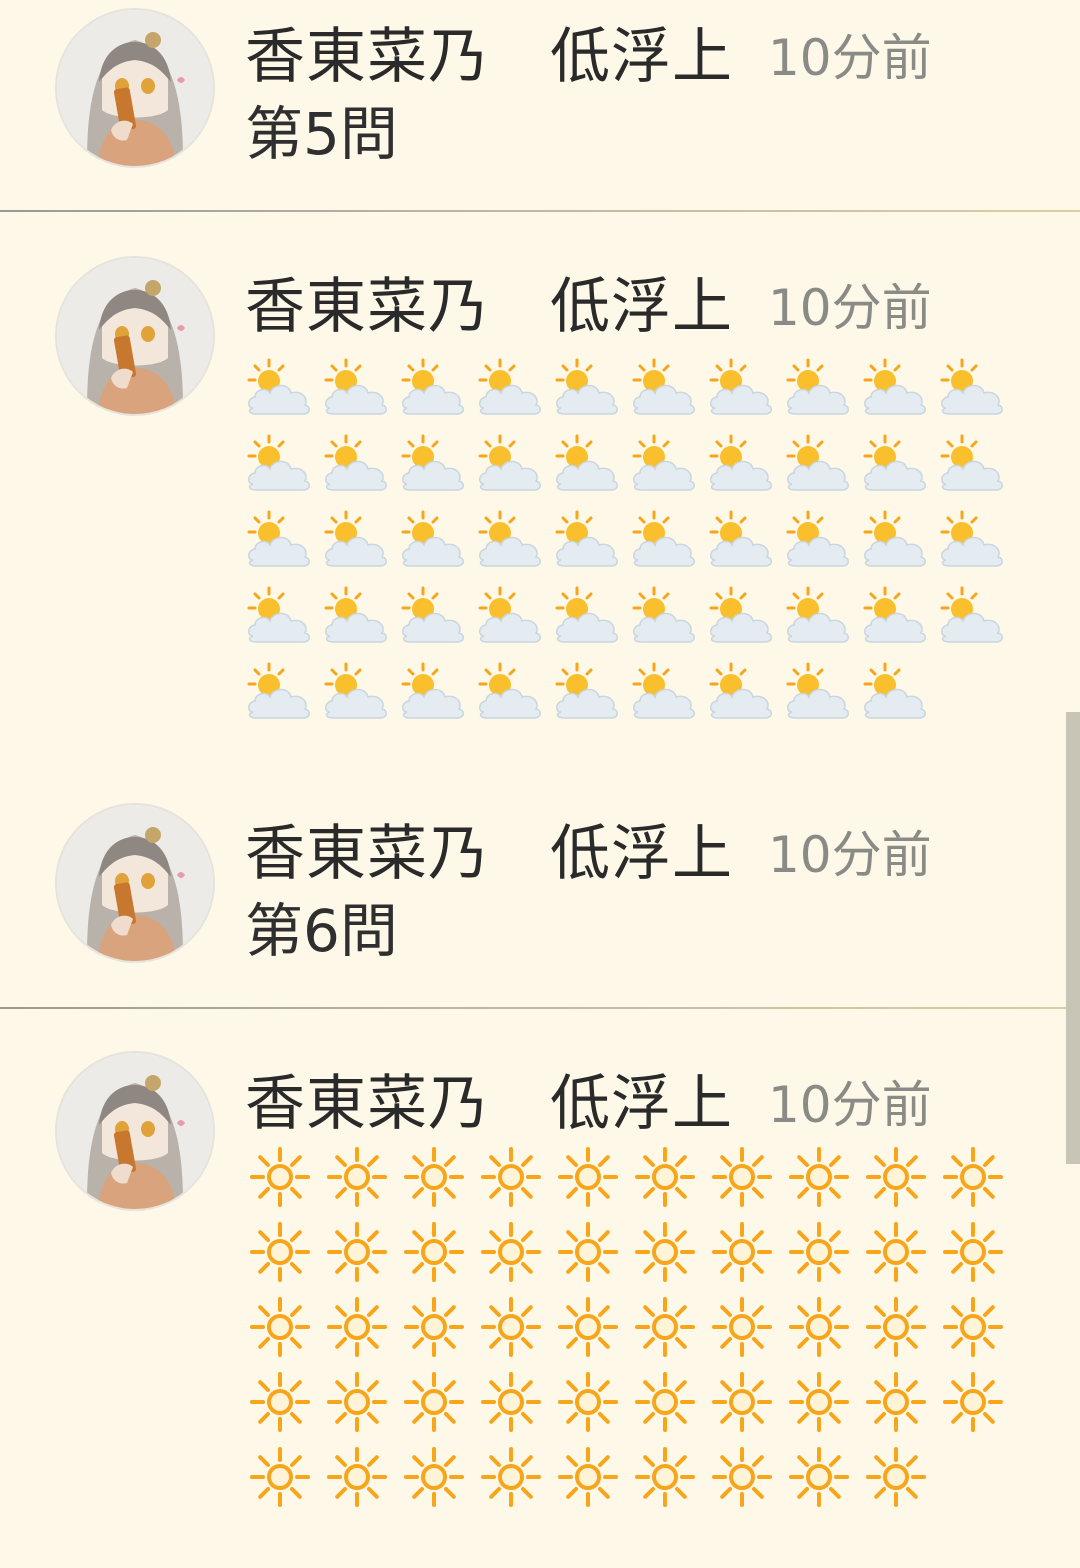 This screenshot has width=1080, height=1568. I want to click on post-item: 香東菜乃 低浮上 10分前 第5問, so click(540, 105).